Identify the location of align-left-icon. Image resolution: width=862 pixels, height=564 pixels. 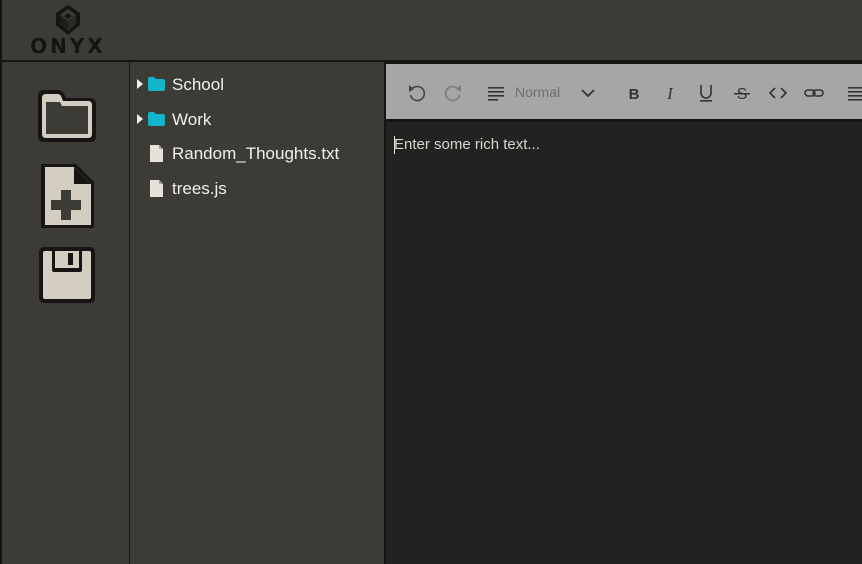
(855, 94).